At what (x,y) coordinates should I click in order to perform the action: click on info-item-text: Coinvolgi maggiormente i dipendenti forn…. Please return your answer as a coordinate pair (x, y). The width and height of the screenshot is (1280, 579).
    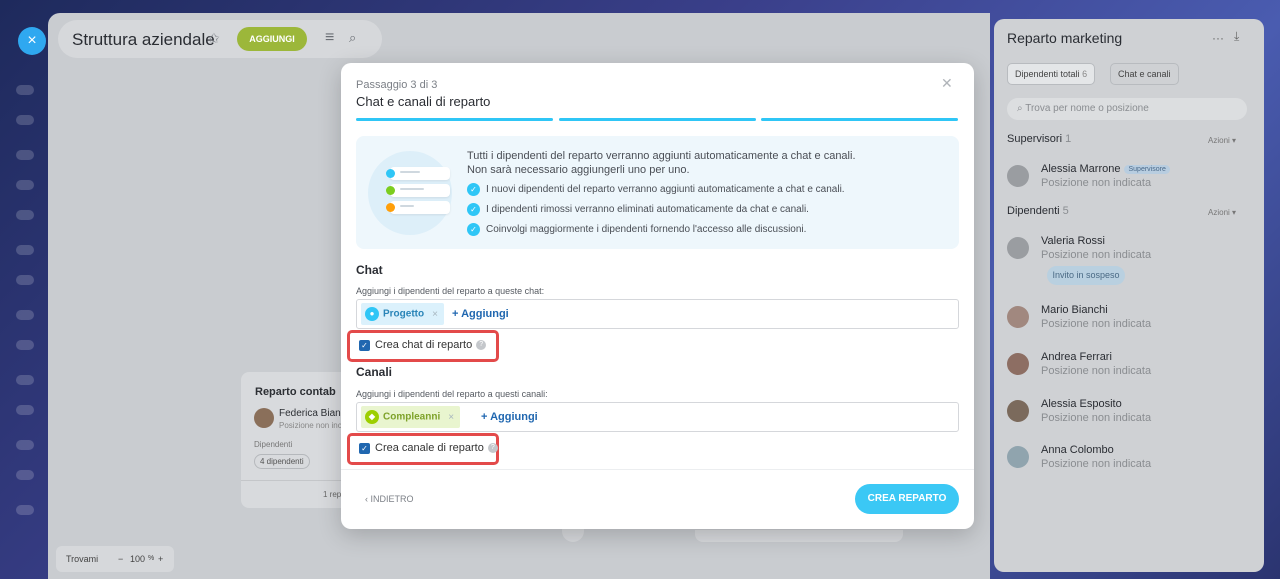
    Looking at the image, I should click on (646, 230).